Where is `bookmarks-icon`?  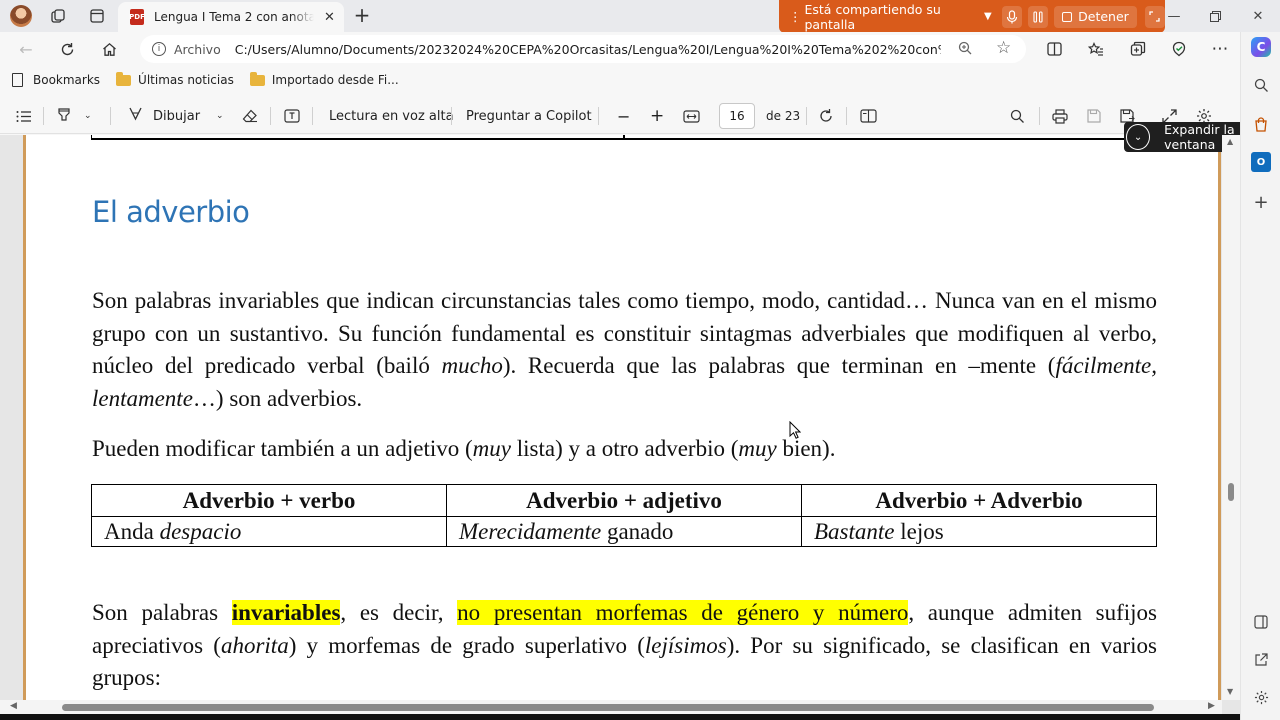
bookmarks-icon is located at coordinates (17, 80).